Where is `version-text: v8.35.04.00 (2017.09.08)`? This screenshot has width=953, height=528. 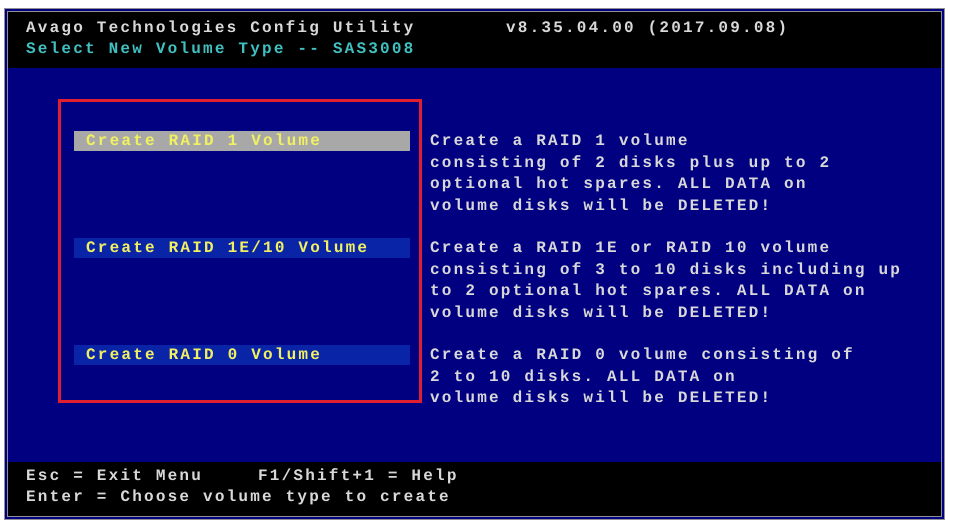
version-text: v8.35.04.00 (2017.09.08) is located at coordinates (648, 28).